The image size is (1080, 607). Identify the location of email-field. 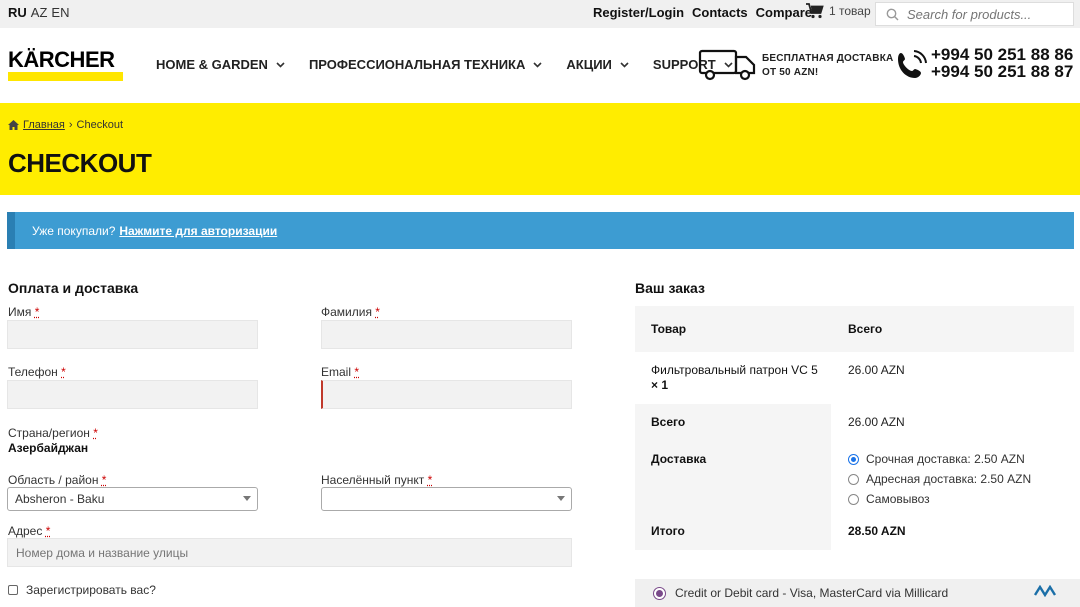
(446, 394).